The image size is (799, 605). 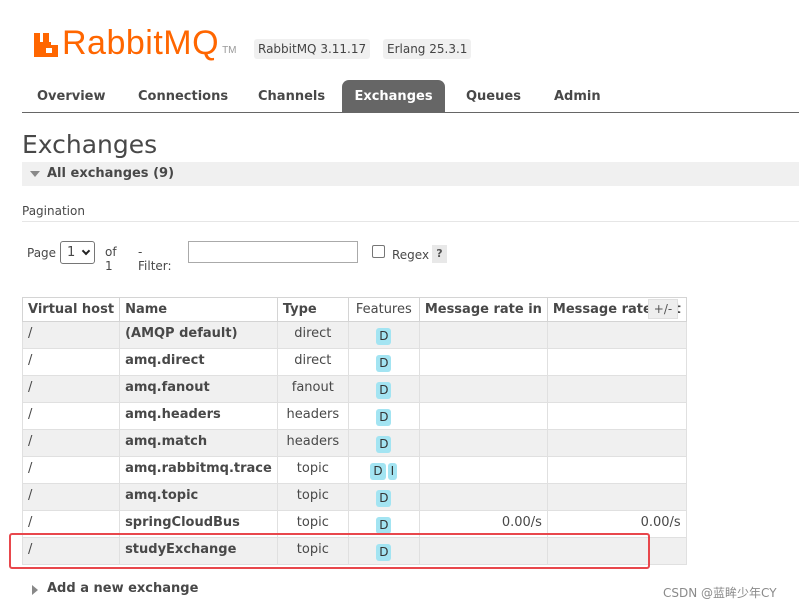 What do you see at coordinates (229, 50) in the screenshot?
I see `logo-trademark: TM` at bounding box center [229, 50].